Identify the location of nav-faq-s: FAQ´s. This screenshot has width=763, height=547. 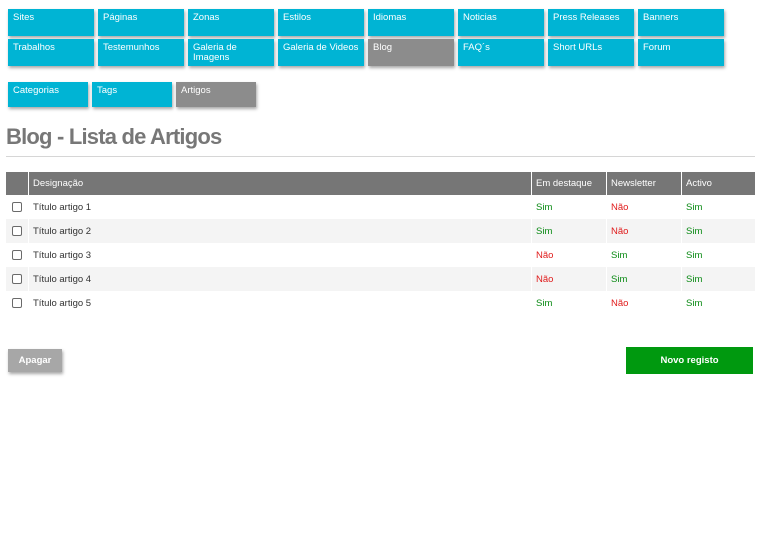
(501, 52).